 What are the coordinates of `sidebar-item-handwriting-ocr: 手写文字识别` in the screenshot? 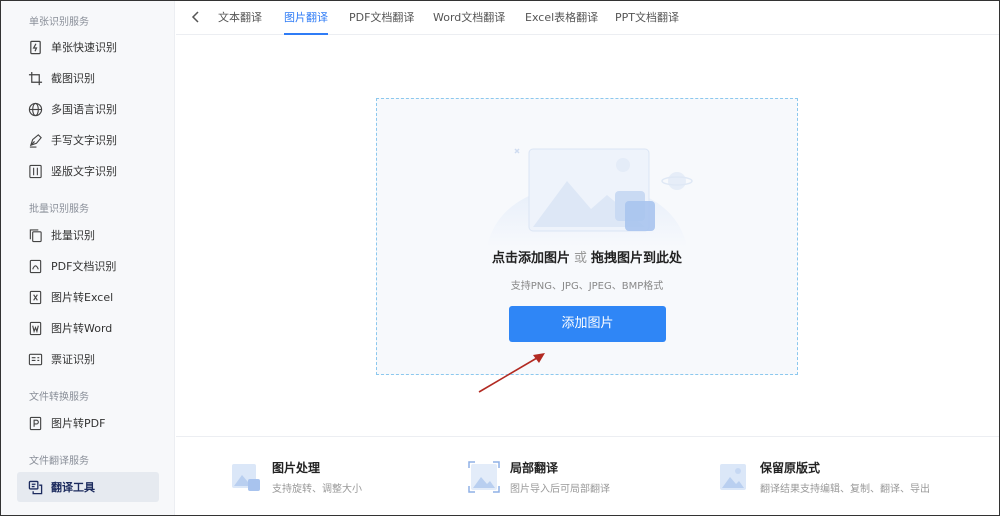 It's located at (88, 140).